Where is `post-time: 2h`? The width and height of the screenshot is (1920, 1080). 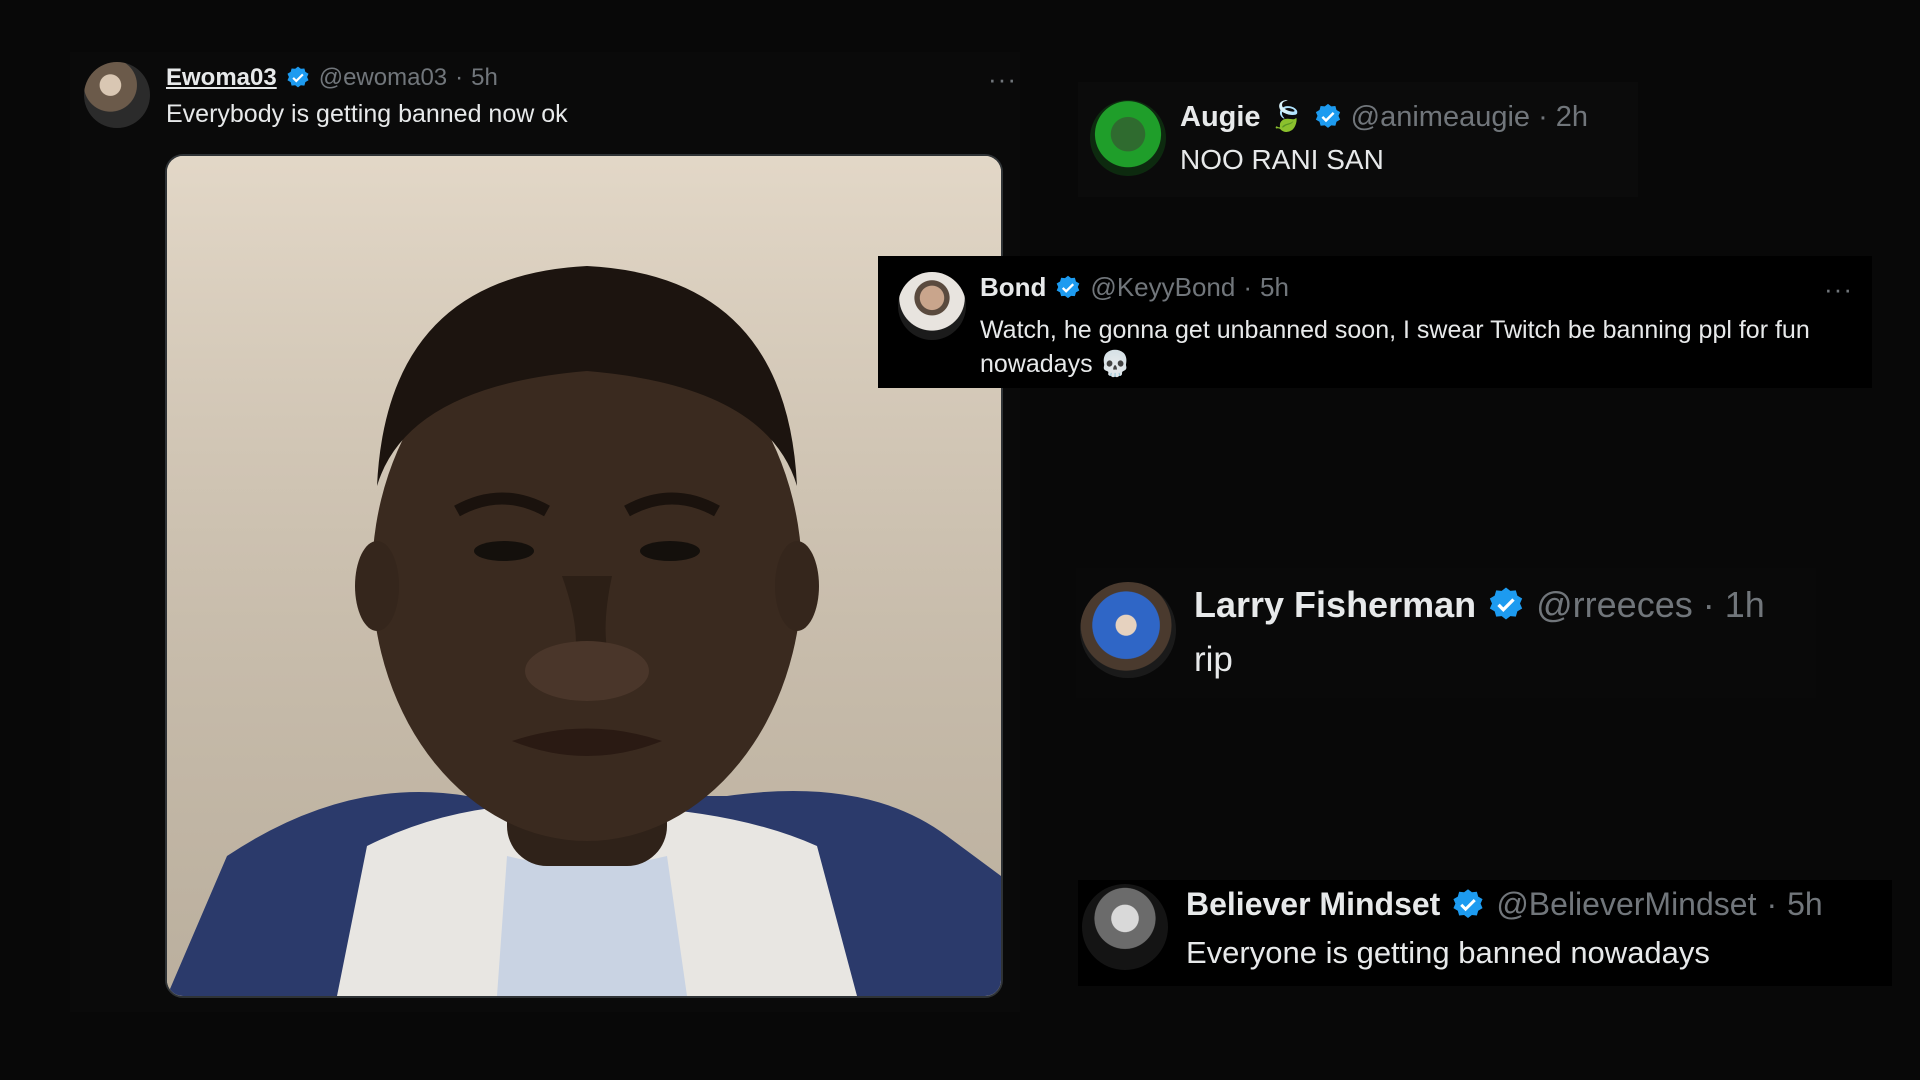
post-time: 2h is located at coordinates (1572, 117).